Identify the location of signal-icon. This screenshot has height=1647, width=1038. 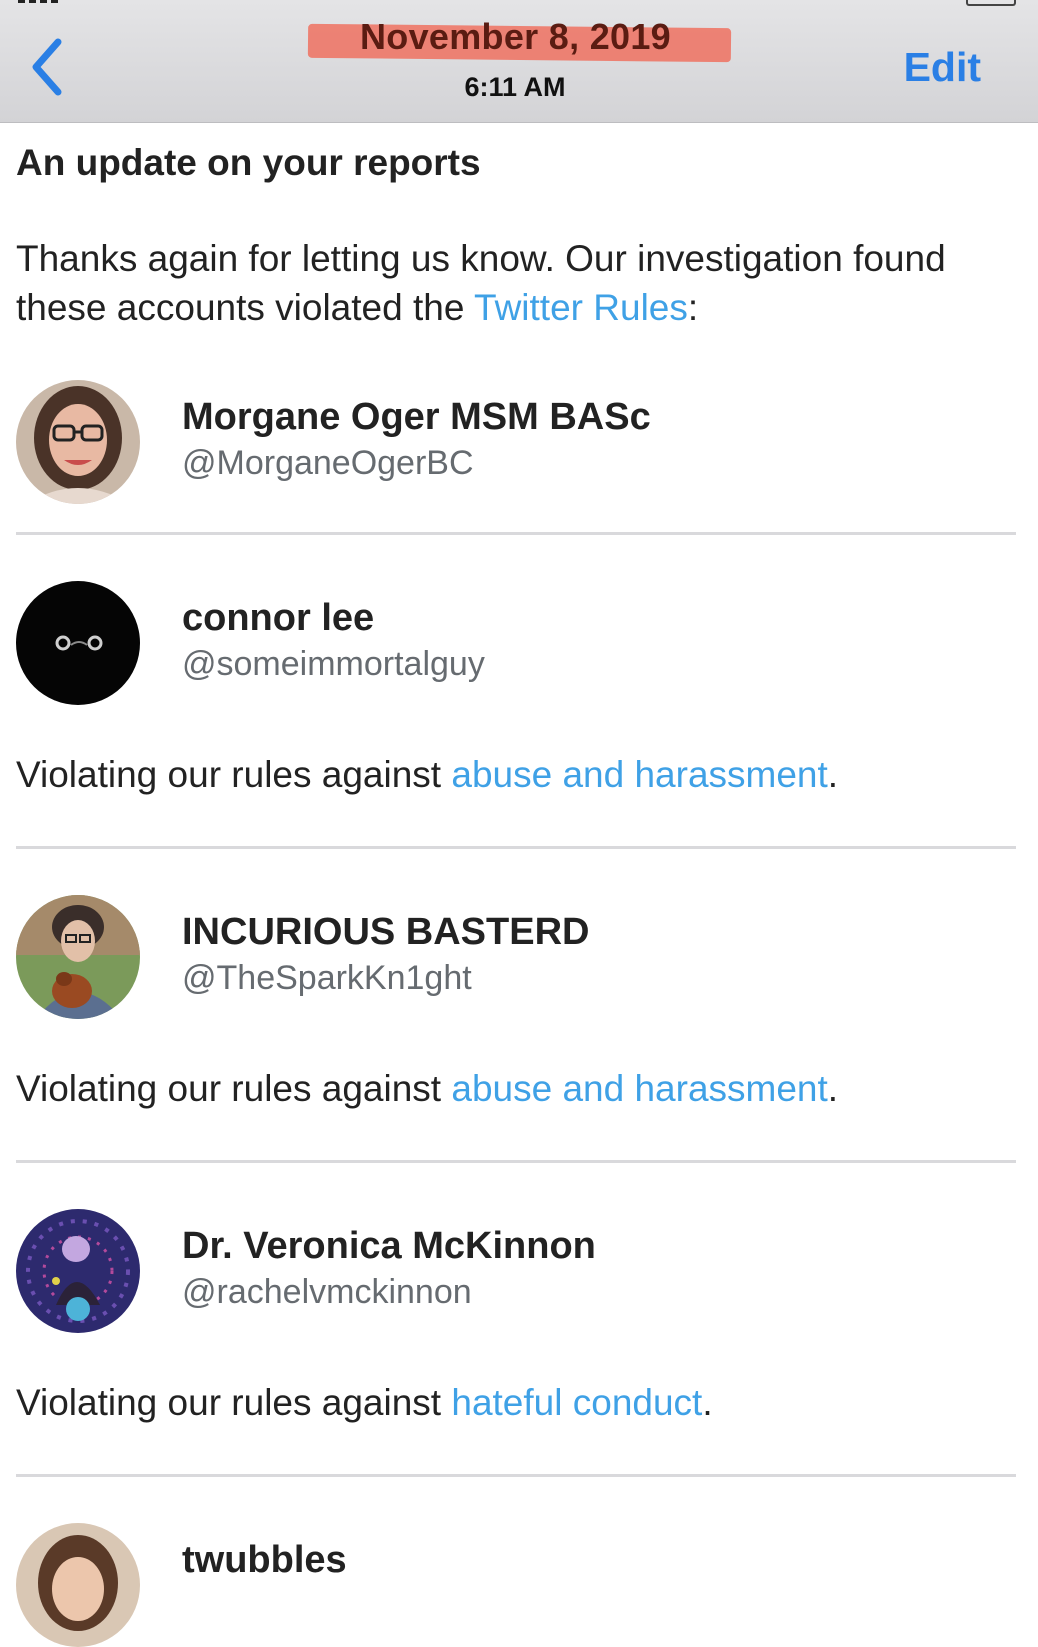
(38, 1).